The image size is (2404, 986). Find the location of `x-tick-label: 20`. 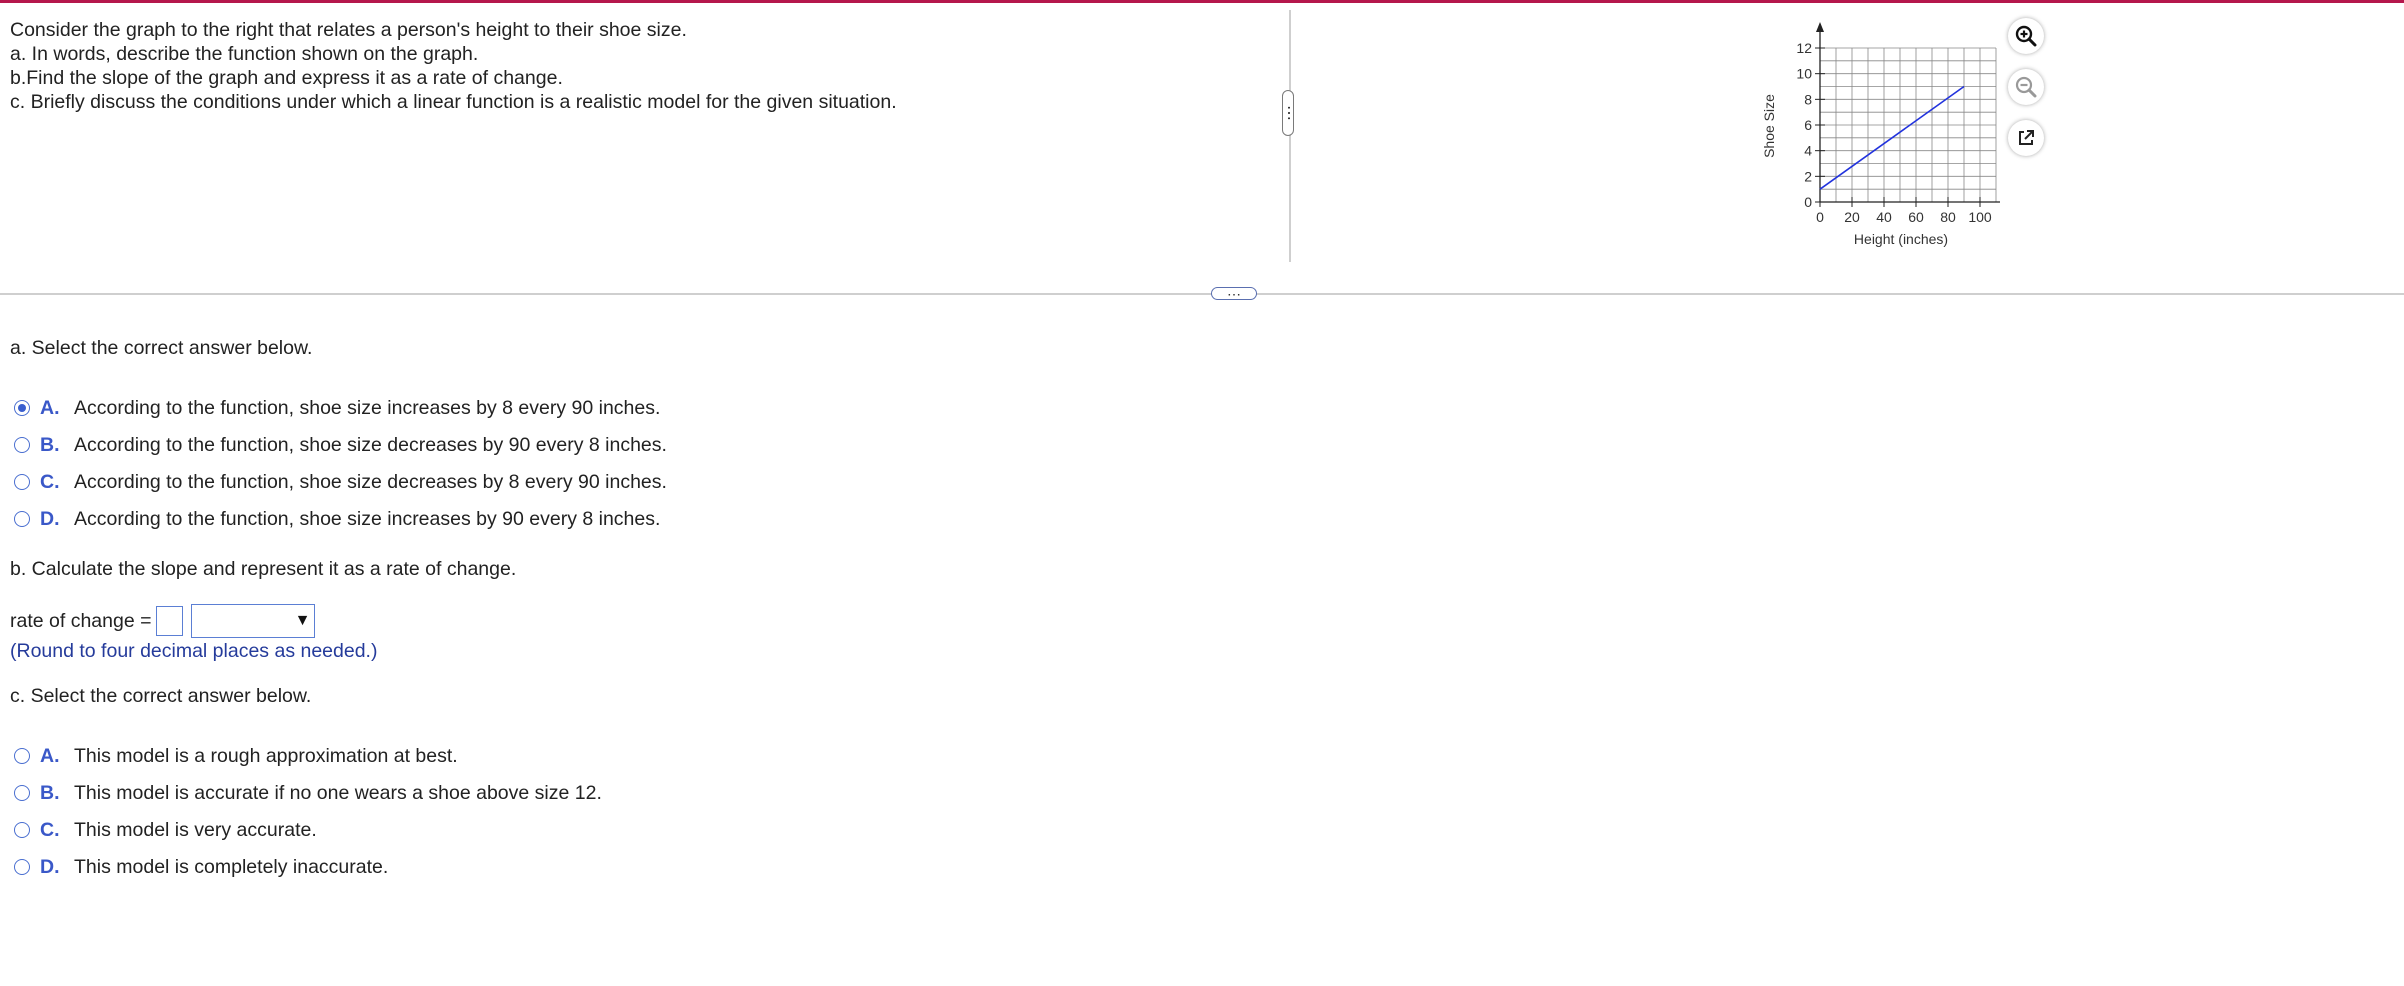

x-tick-label: 20 is located at coordinates (1852, 217).